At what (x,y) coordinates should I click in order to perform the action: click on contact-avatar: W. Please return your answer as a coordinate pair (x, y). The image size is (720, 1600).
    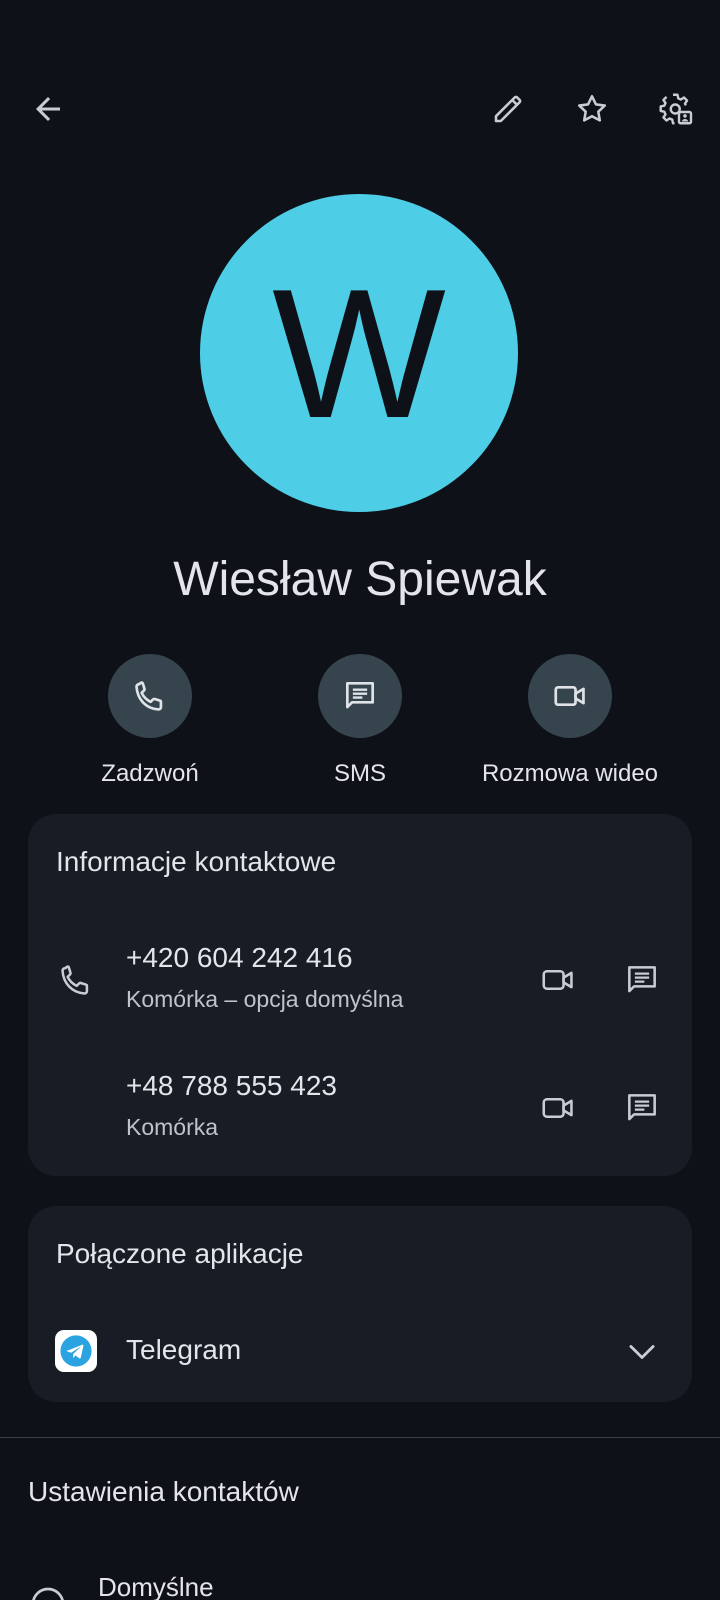
    Looking at the image, I should click on (359, 353).